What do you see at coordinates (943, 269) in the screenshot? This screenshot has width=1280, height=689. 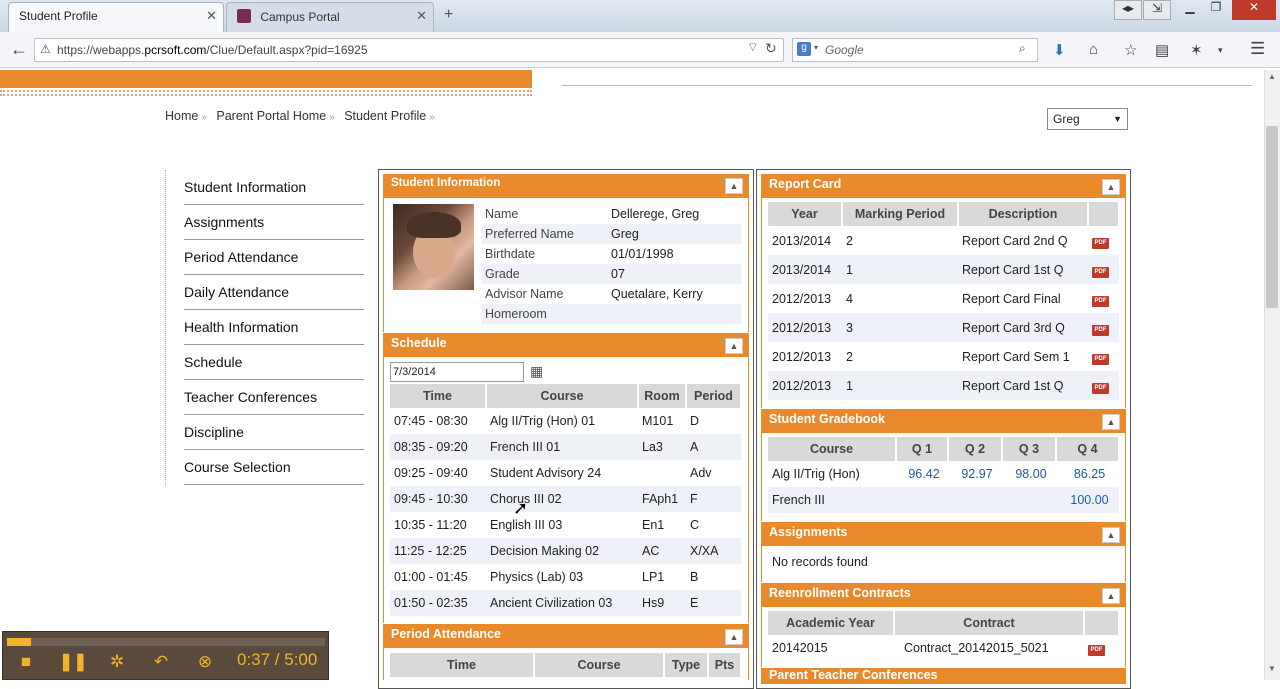 I see `table-row: 2013/2014 1 Report Card 1st Q PDF` at bounding box center [943, 269].